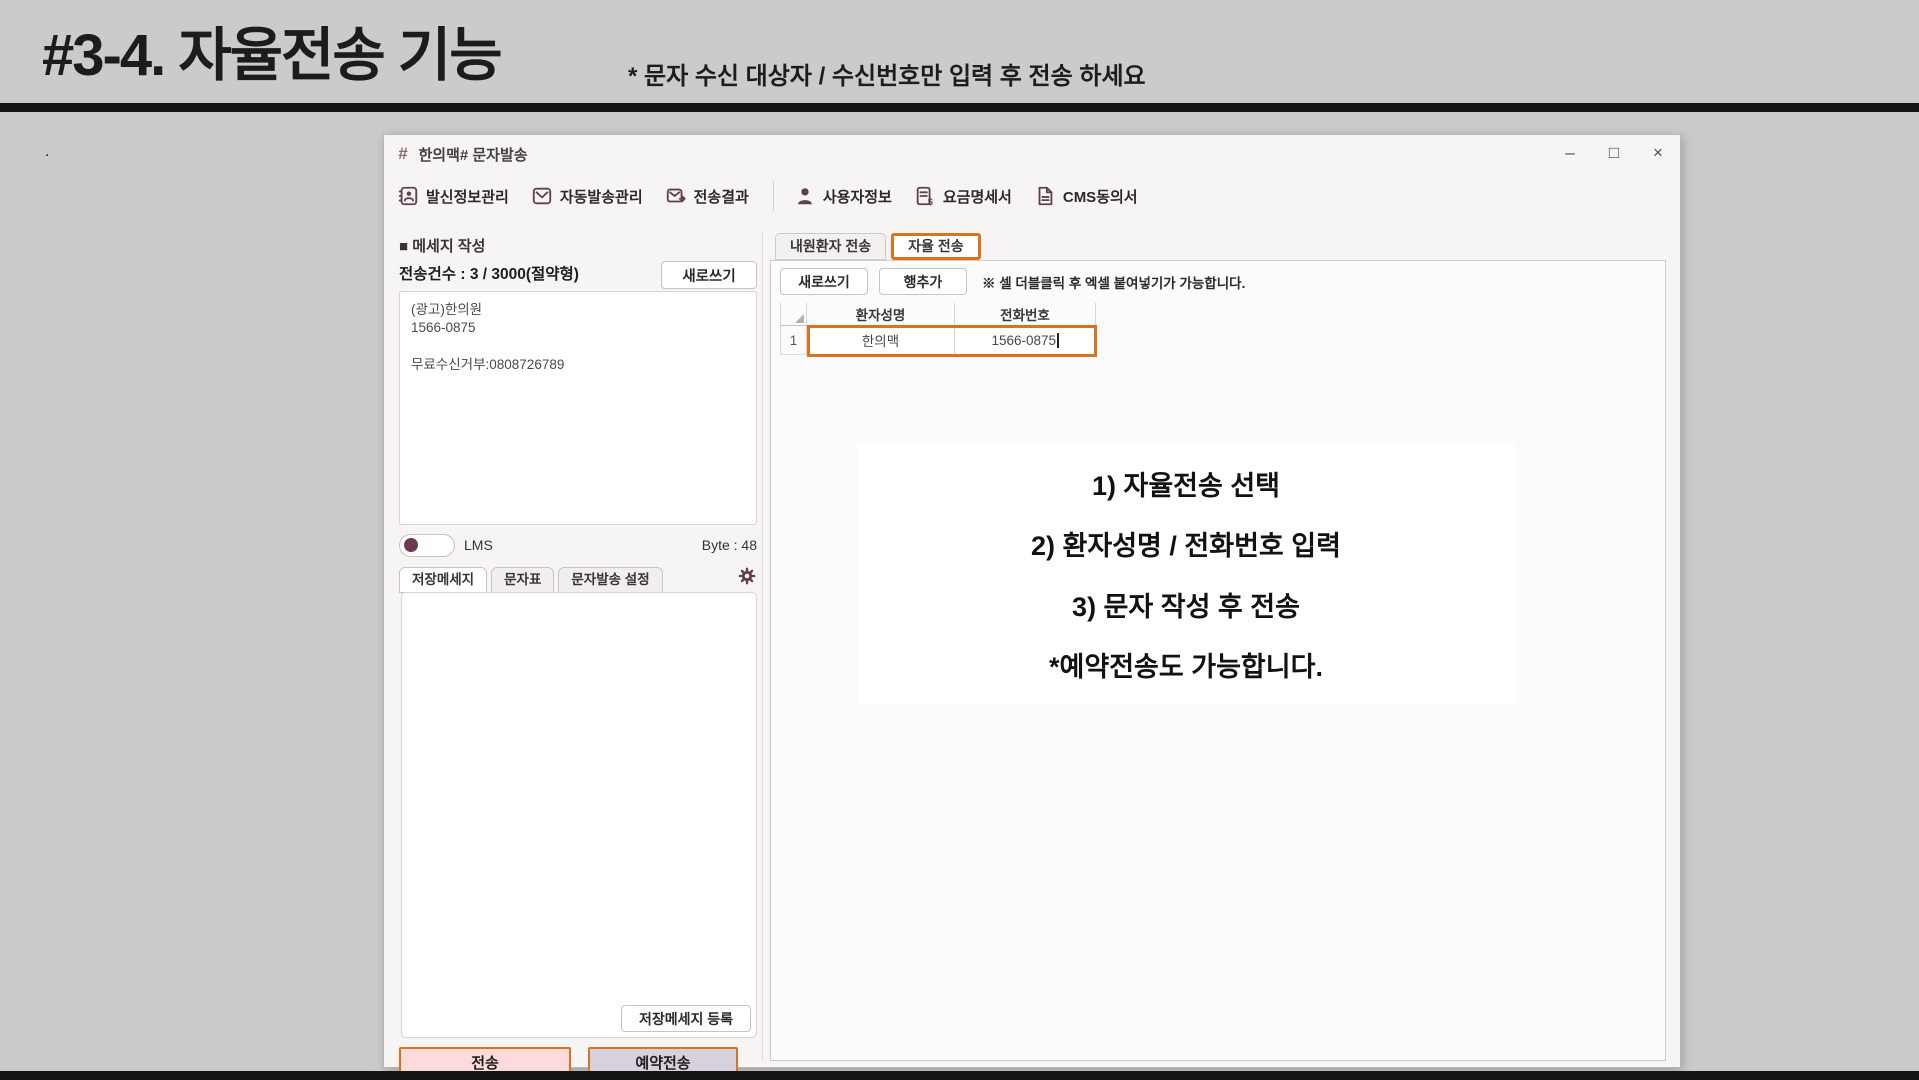 This screenshot has height=1080, width=1919. Describe the element at coordinates (411, 545) in the screenshot. I see `lms-toggle-dot` at that location.